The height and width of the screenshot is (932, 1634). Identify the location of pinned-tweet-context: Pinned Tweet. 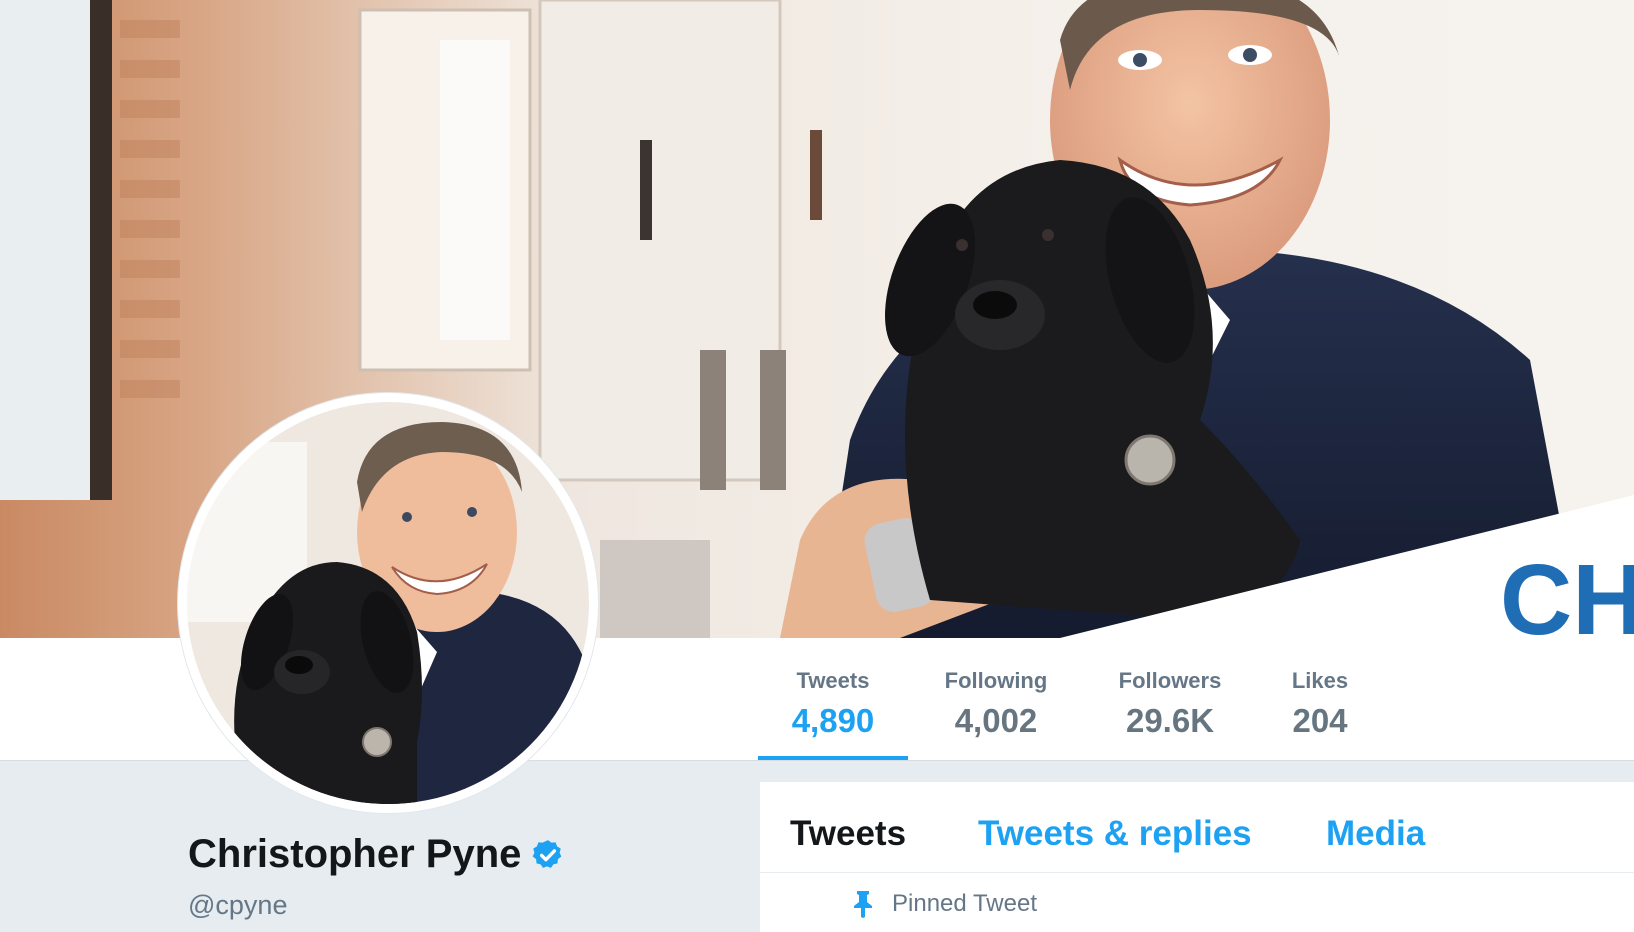
(944, 904).